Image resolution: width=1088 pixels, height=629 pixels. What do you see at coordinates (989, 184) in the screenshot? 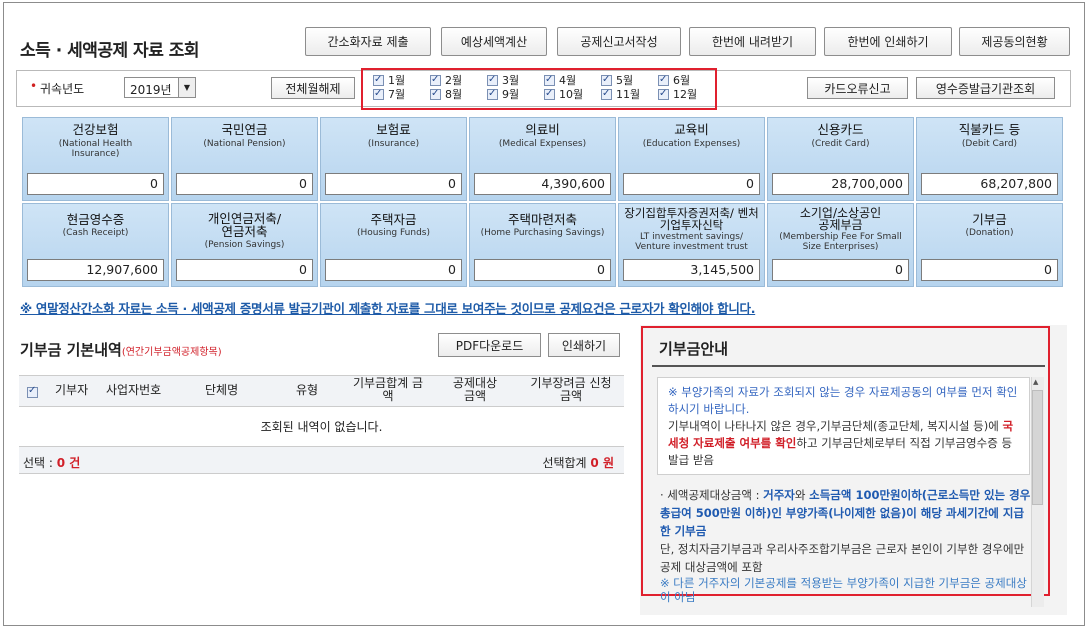
I see `amount-field: 68,207,800` at bounding box center [989, 184].